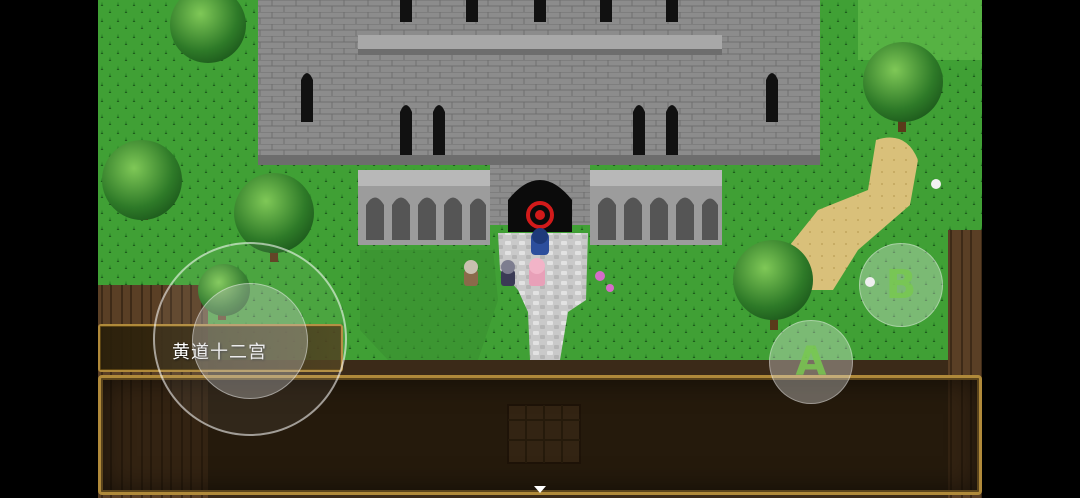 The height and width of the screenshot is (498, 1080). Describe the element at coordinates (540, 489) in the screenshot. I see `next-page-arrow-icon` at that location.